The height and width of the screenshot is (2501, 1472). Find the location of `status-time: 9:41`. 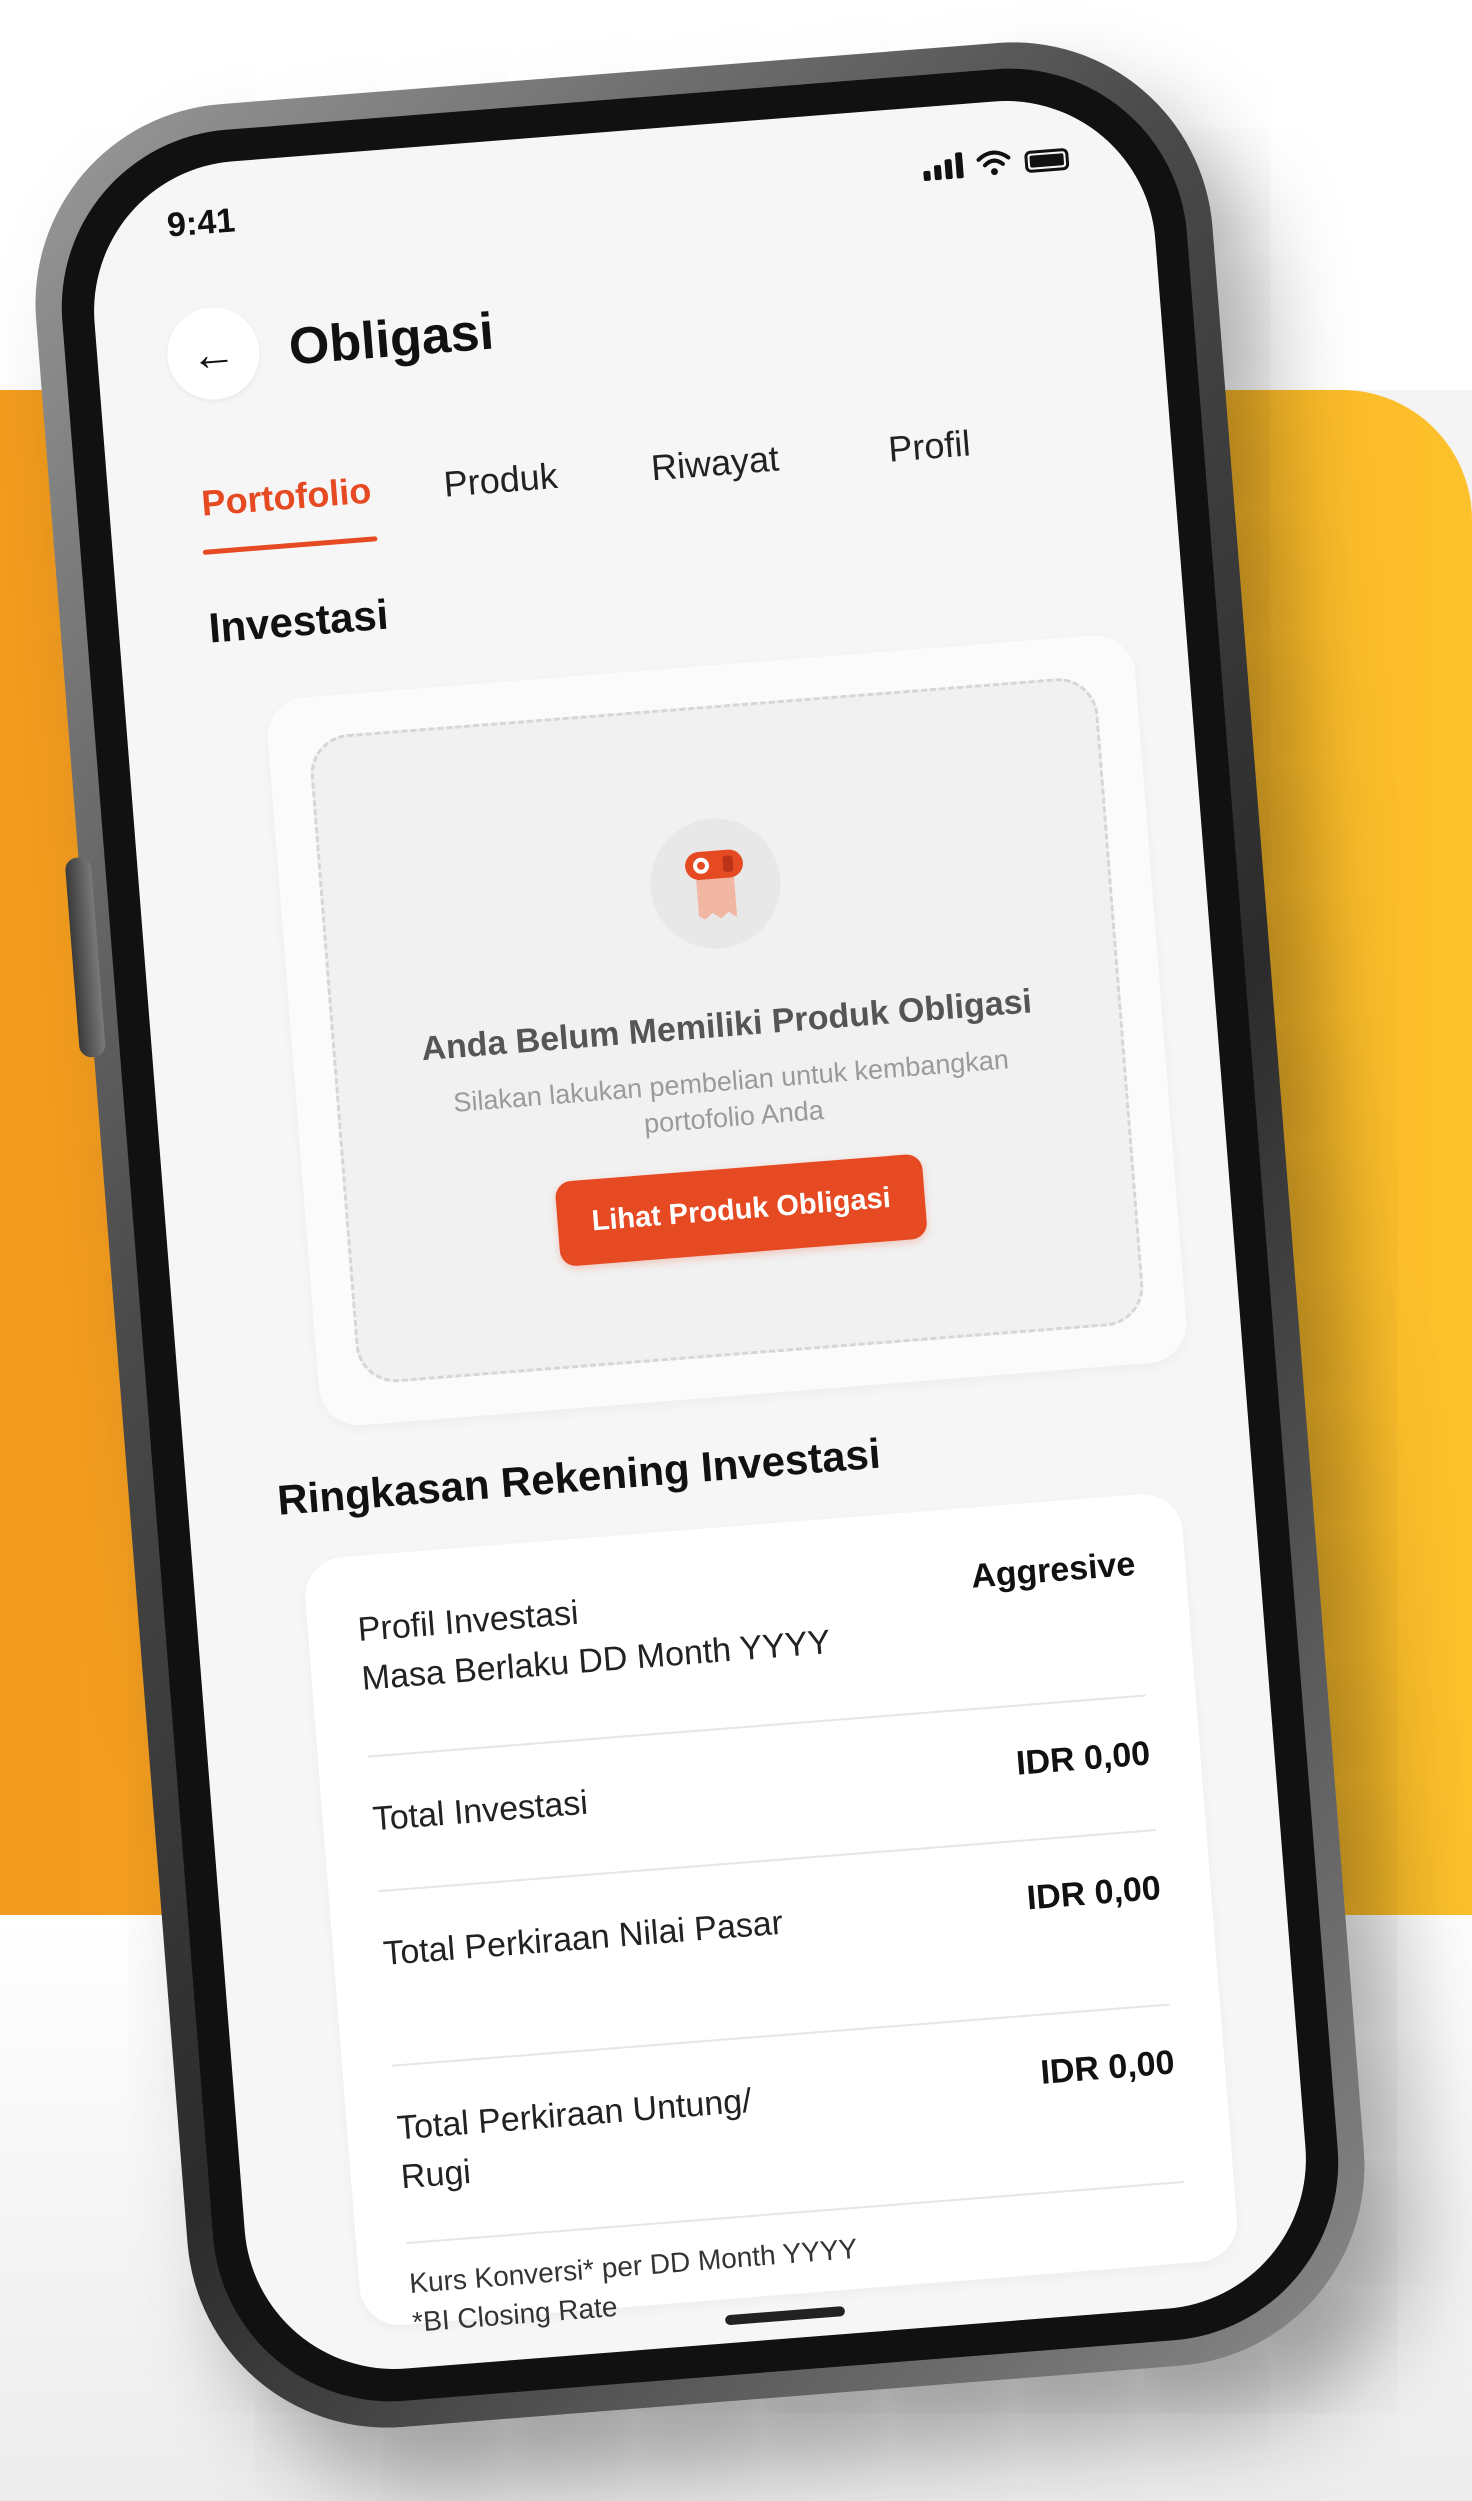

status-time: 9:41 is located at coordinates (201, 223).